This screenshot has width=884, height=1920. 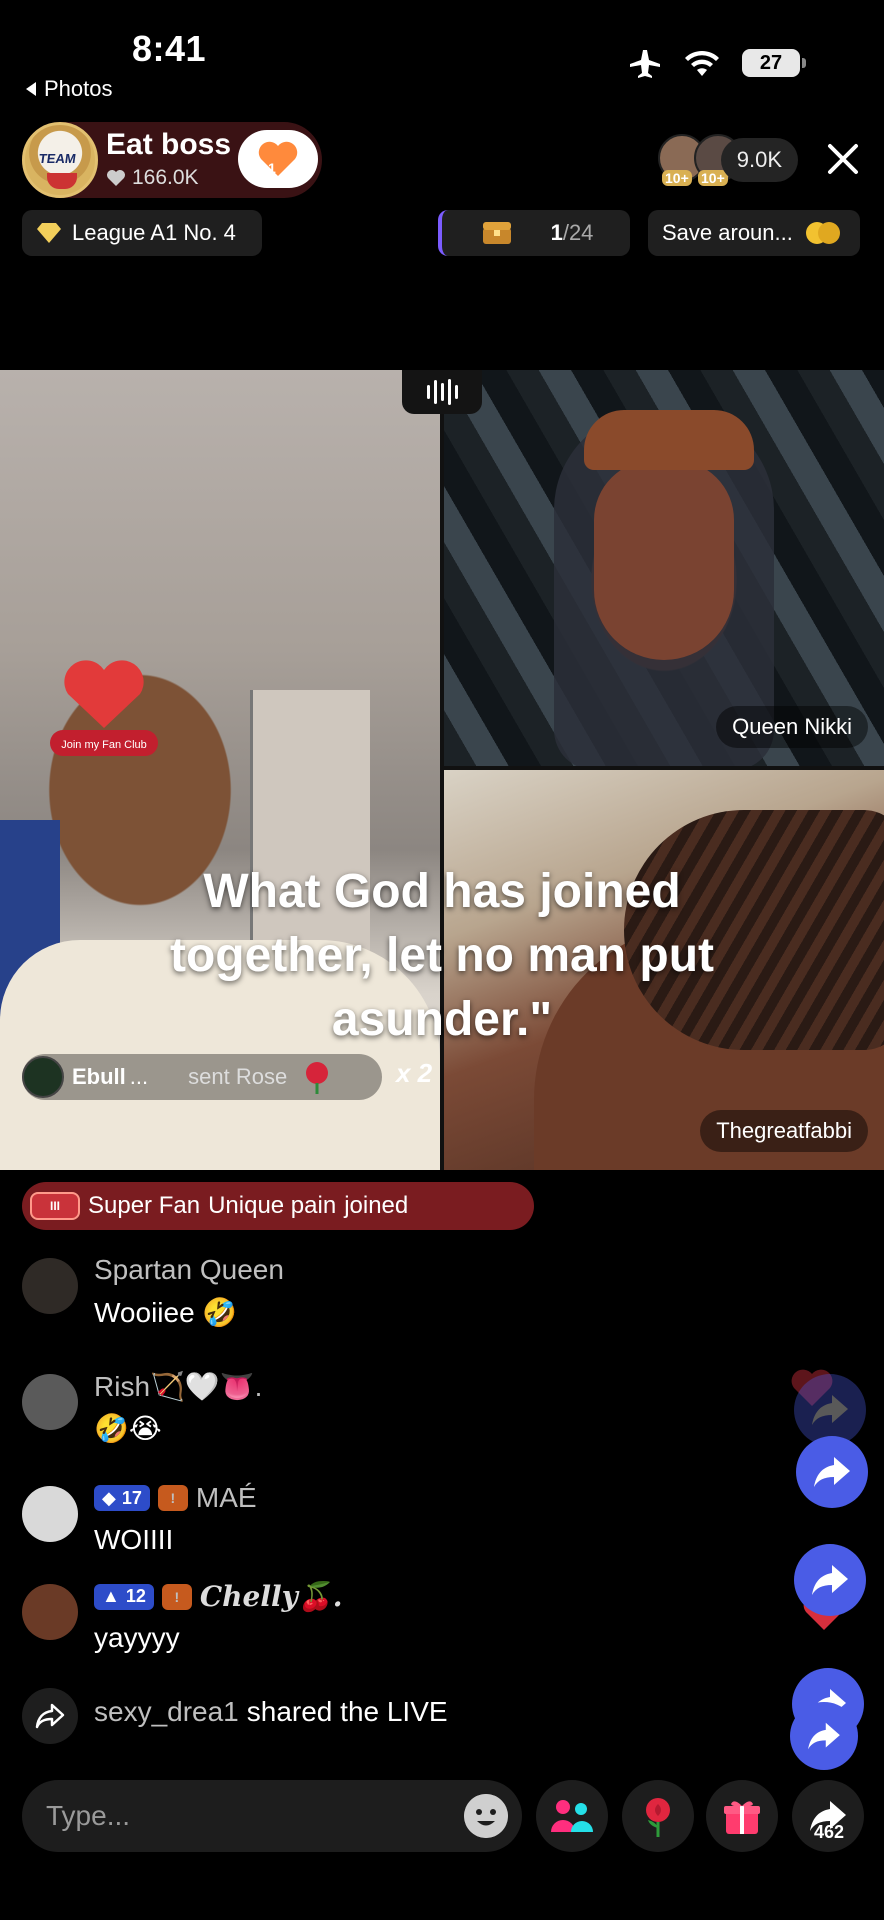 What do you see at coordinates (376, 1205) in the screenshot?
I see `join-action: joined` at bounding box center [376, 1205].